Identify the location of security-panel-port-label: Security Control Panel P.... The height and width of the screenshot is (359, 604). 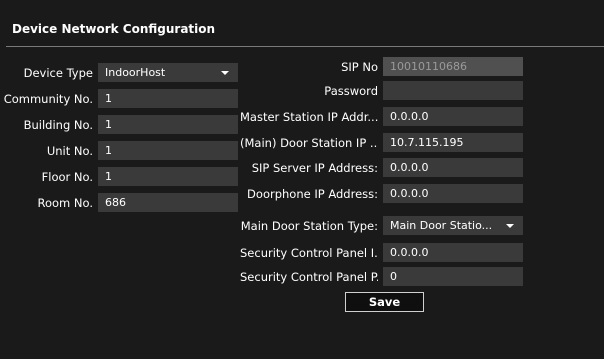
(309, 277).